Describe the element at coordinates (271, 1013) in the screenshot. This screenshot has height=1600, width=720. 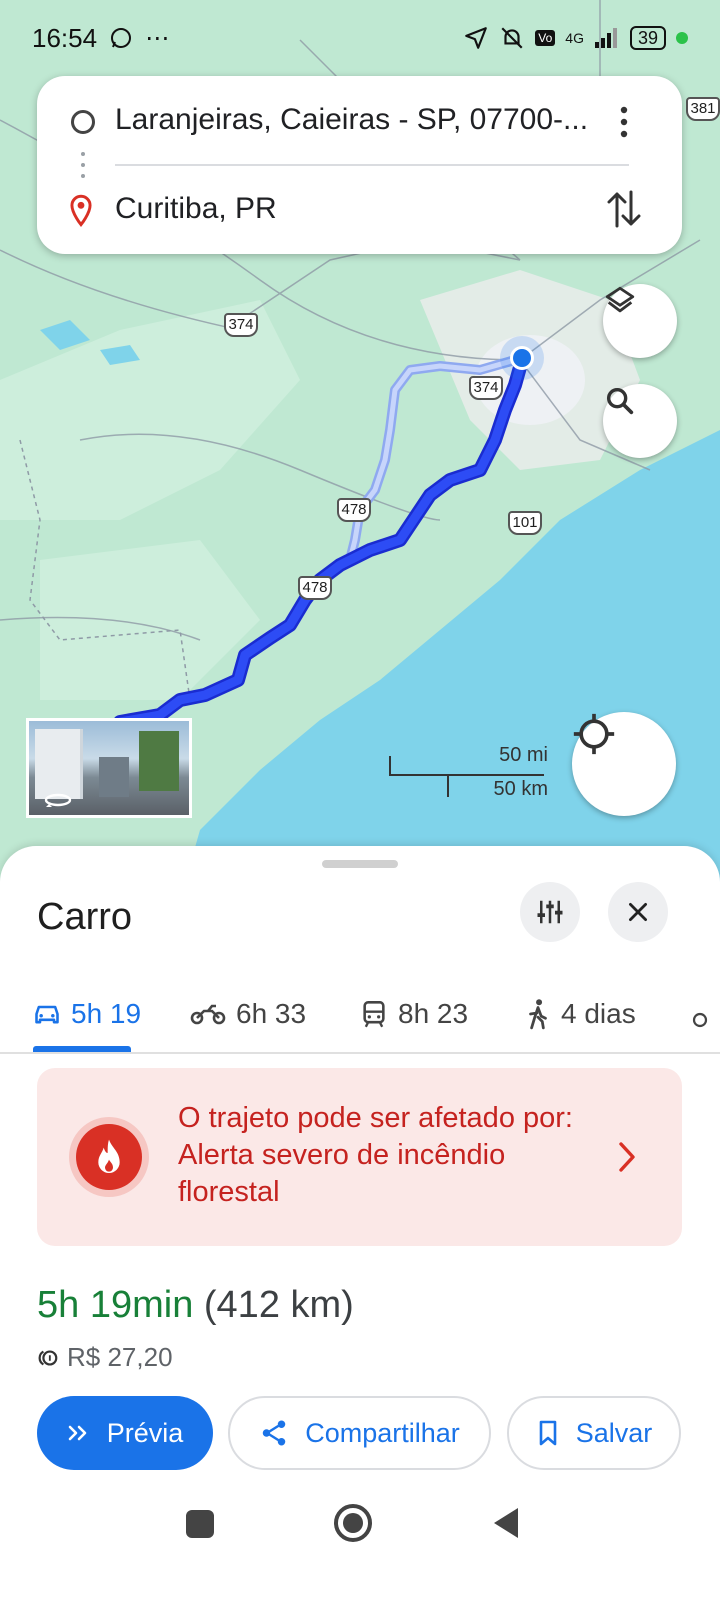
I see `tab-motorcycle-label: 6h 33` at that location.